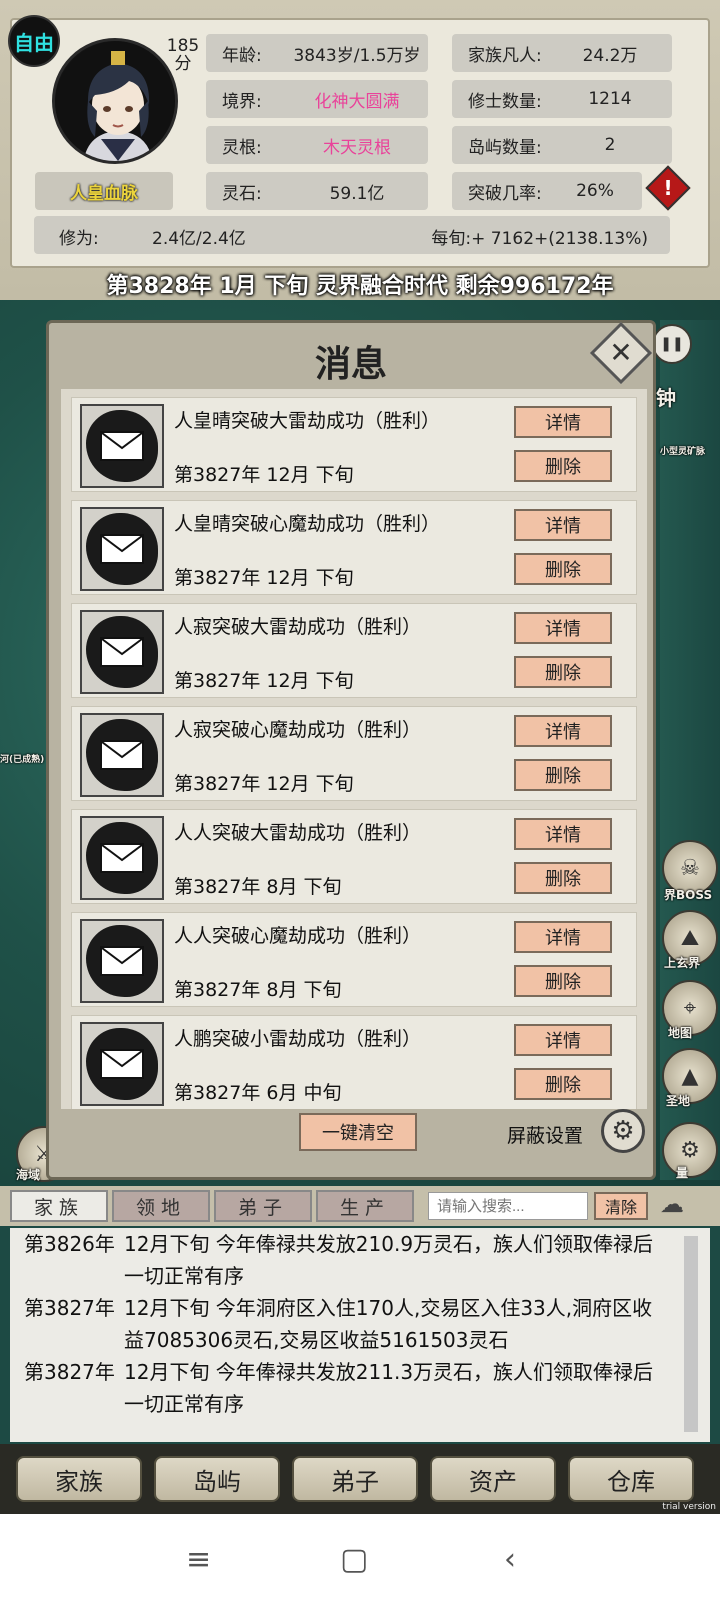  I want to click on message-title: 人寂突破心魔劫成功（胜利）, so click(298, 730).